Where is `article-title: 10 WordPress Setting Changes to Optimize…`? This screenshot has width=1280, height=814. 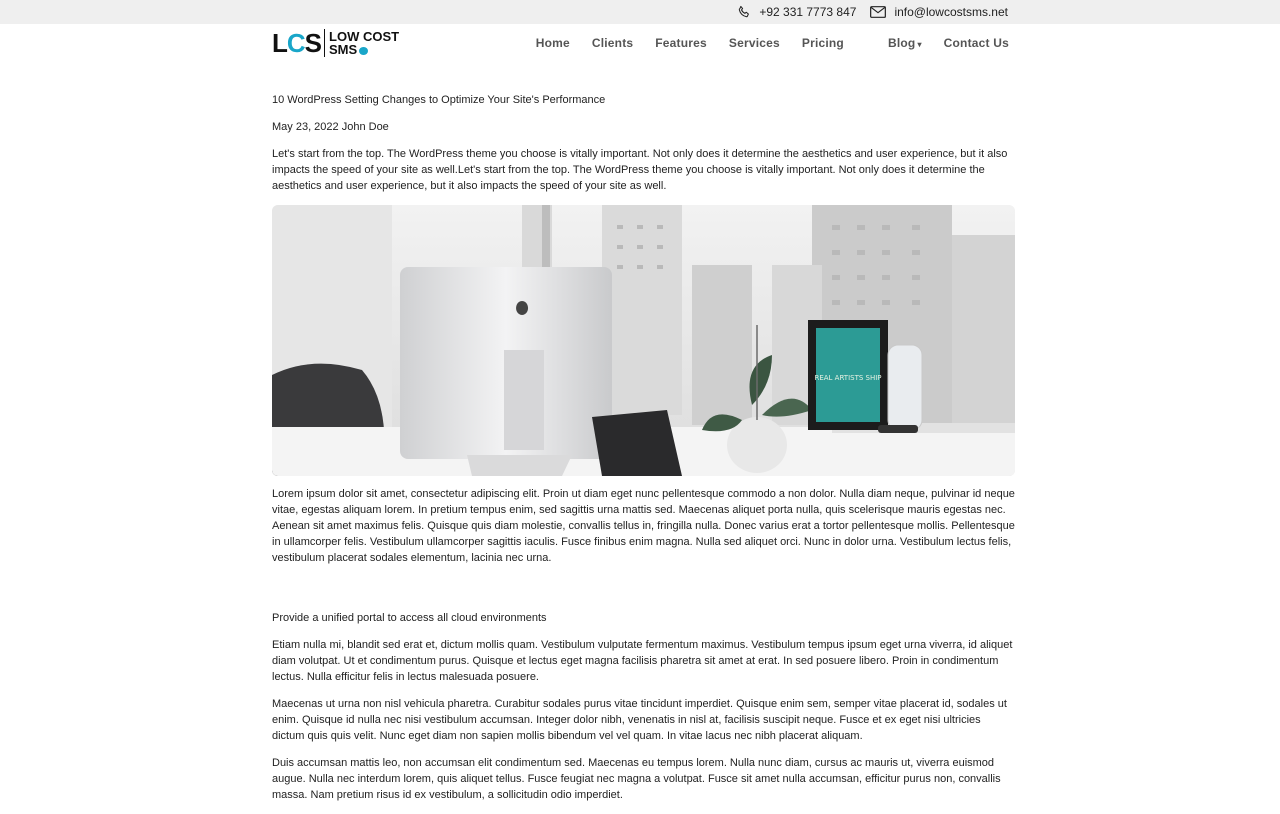
article-title: 10 WordPress Setting Changes to Optimize… is located at coordinates (439, 100).